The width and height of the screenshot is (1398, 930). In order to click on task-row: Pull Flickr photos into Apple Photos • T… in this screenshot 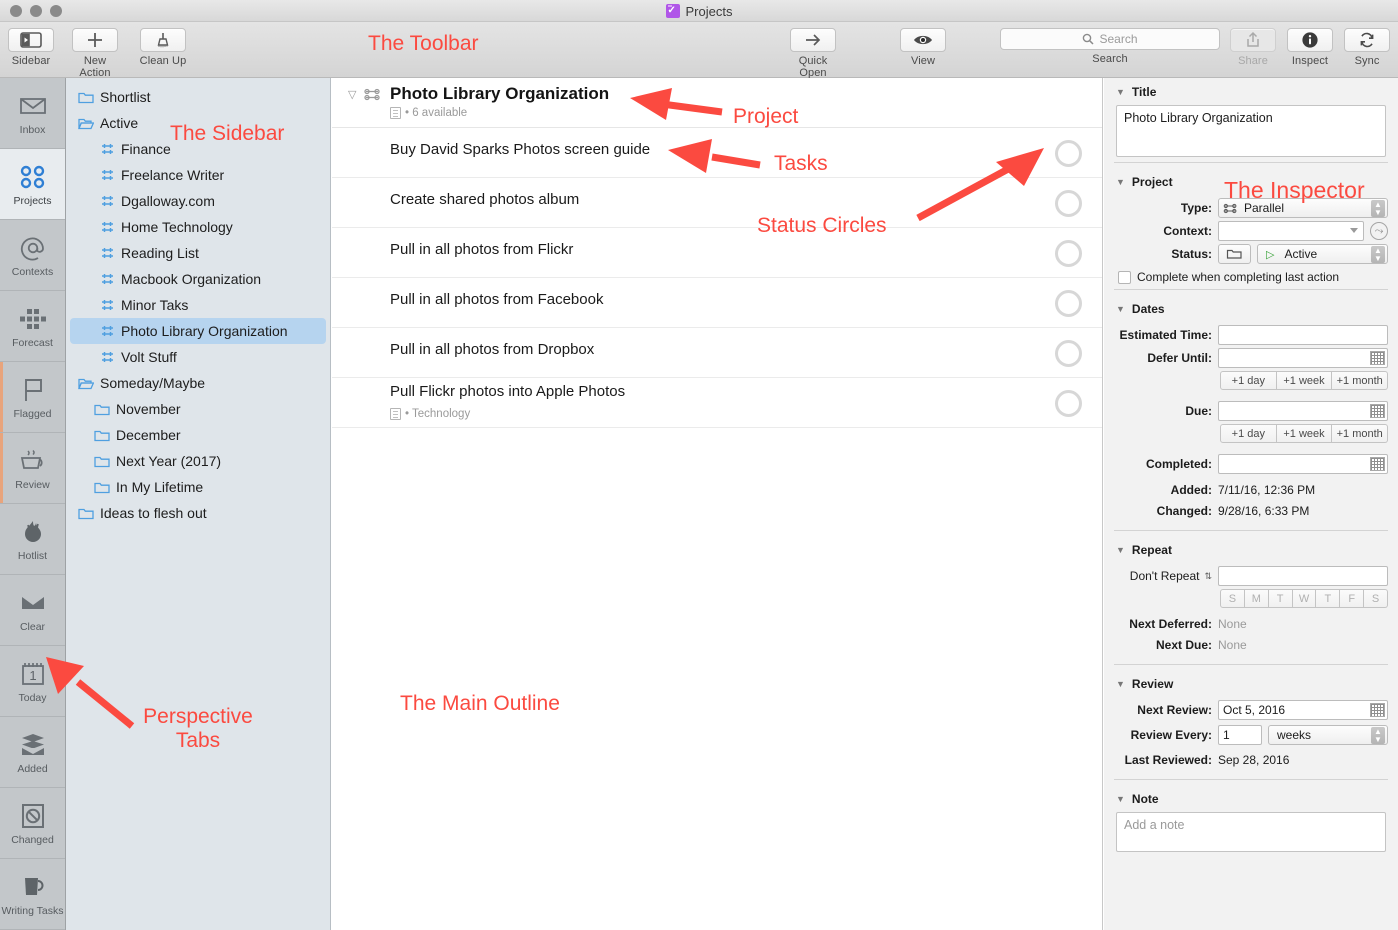, I will do `click(717, 403)`.